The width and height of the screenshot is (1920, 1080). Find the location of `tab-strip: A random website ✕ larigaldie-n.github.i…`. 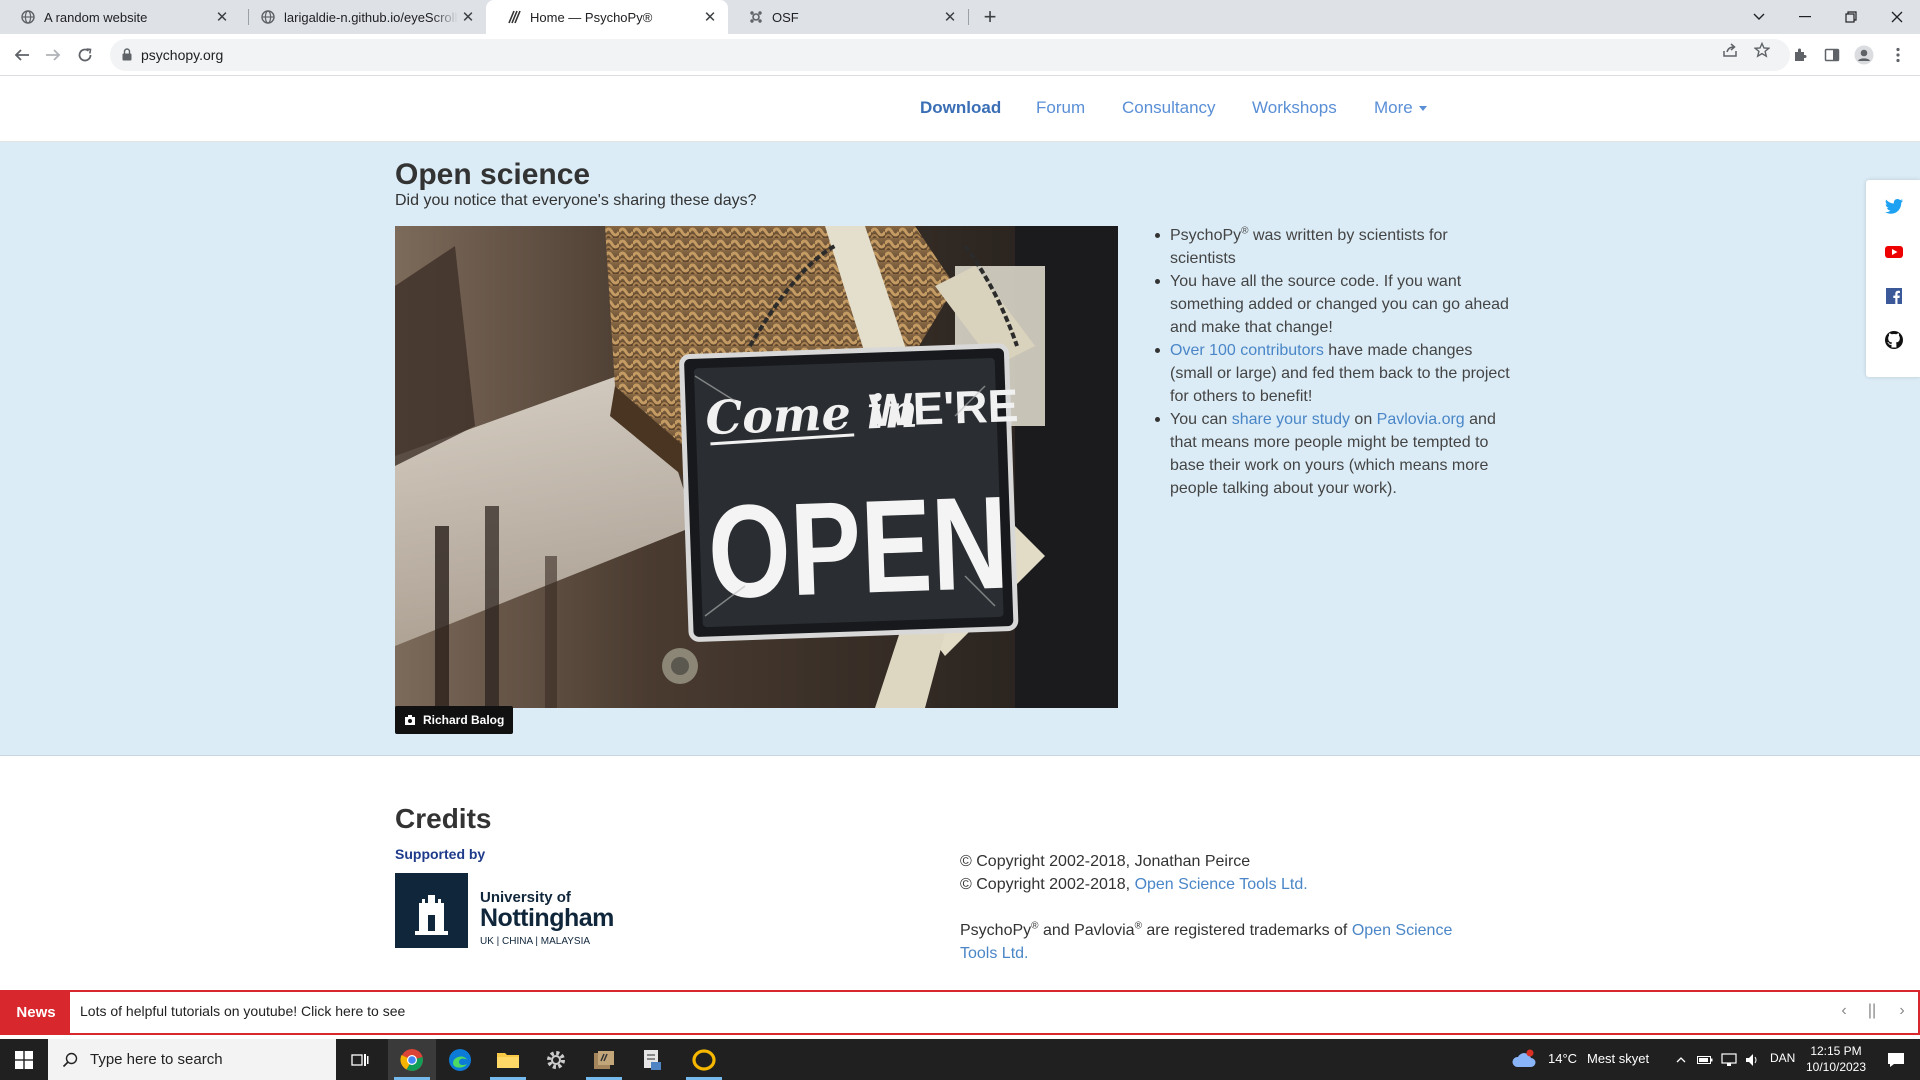

tab-strip: A random website ✕ larigaldie-n.github.i… is located at coordinates (960, 17).